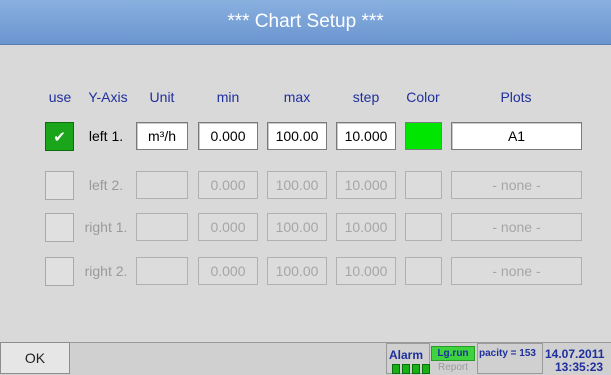 The width and height of the screenshot is (611, 375). I want to click on plots-field-left-2: - none -, so click(516, 185).